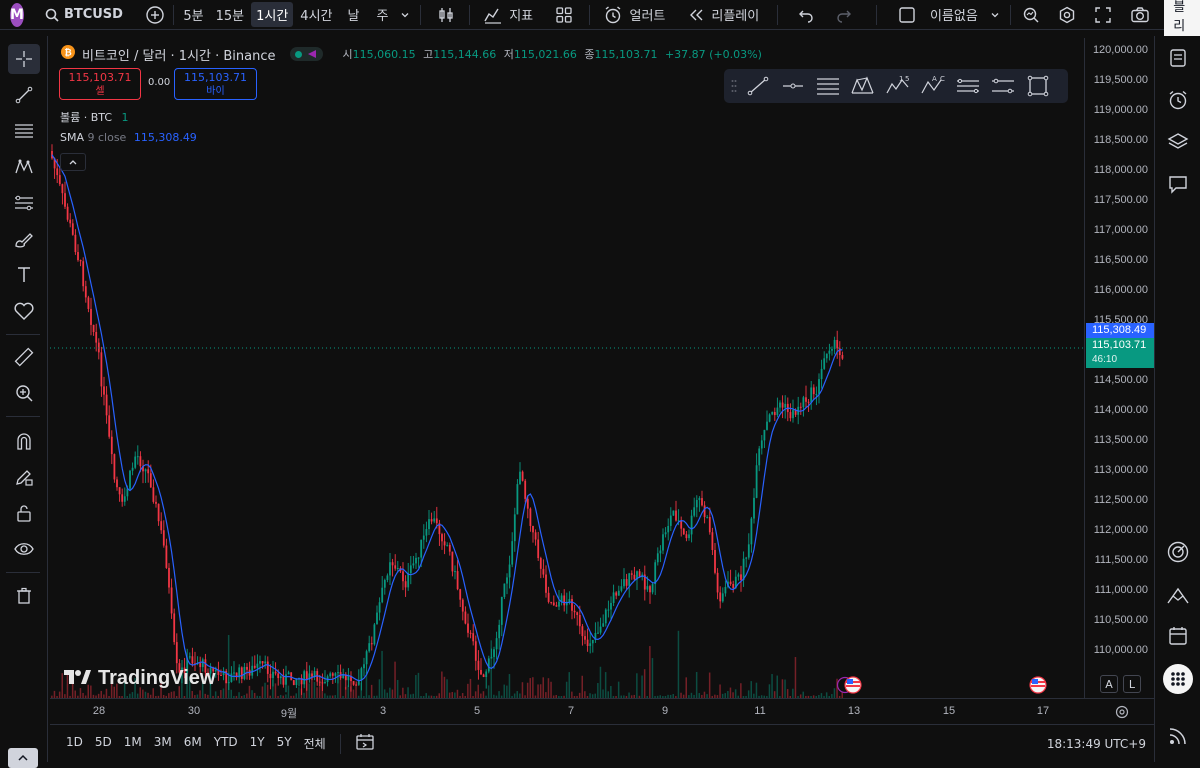 The image size is (1200, 768). I want to click on sell-button: 115,103.71 셀, so click(100, 84).